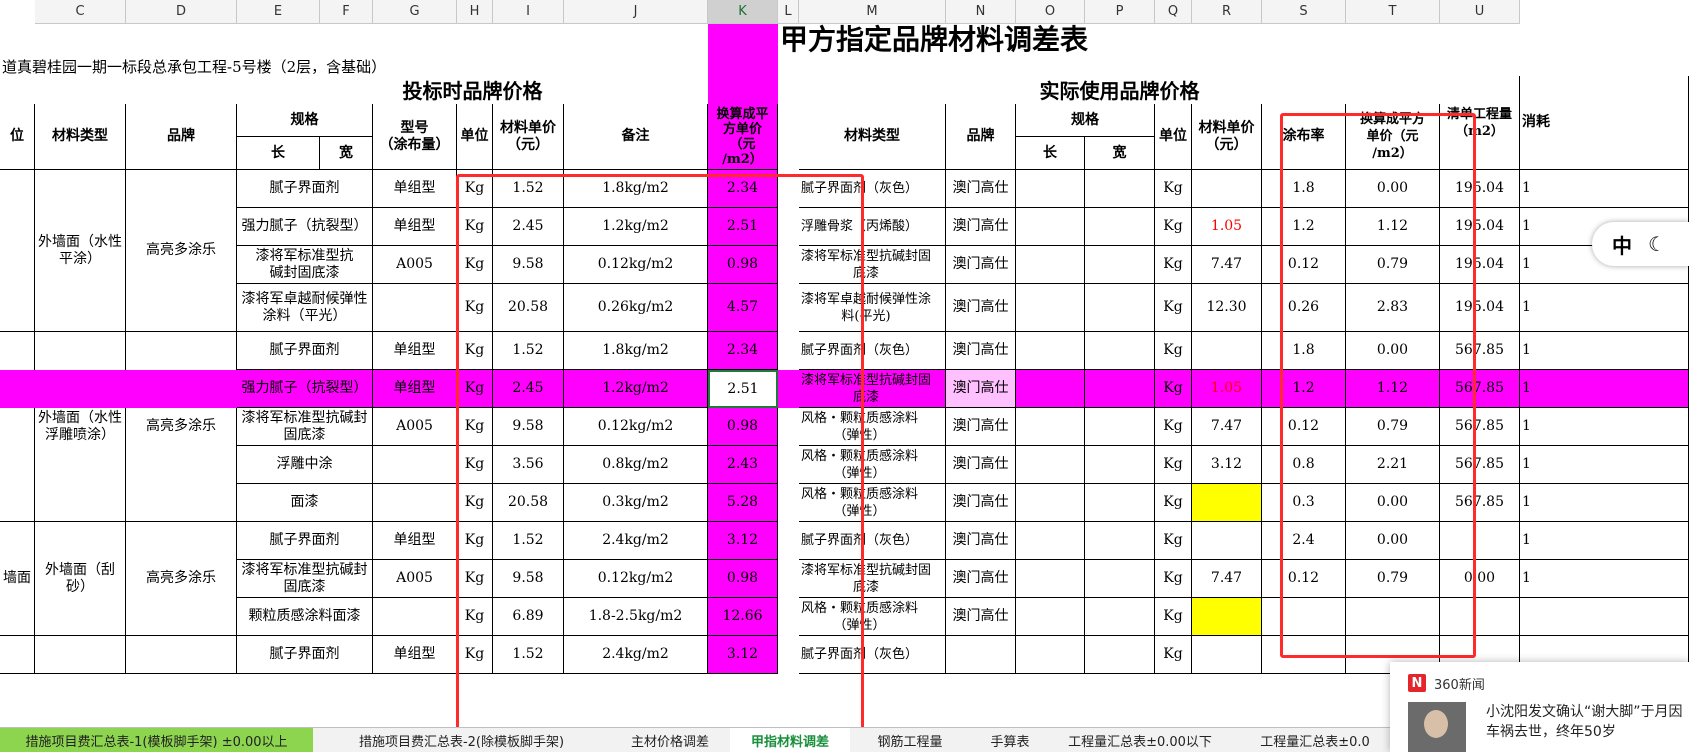 Image resolution: width=1689 pixels, height=752 pixels. I want to click on cell-convert-r: 0.79, so click(1393, 265).